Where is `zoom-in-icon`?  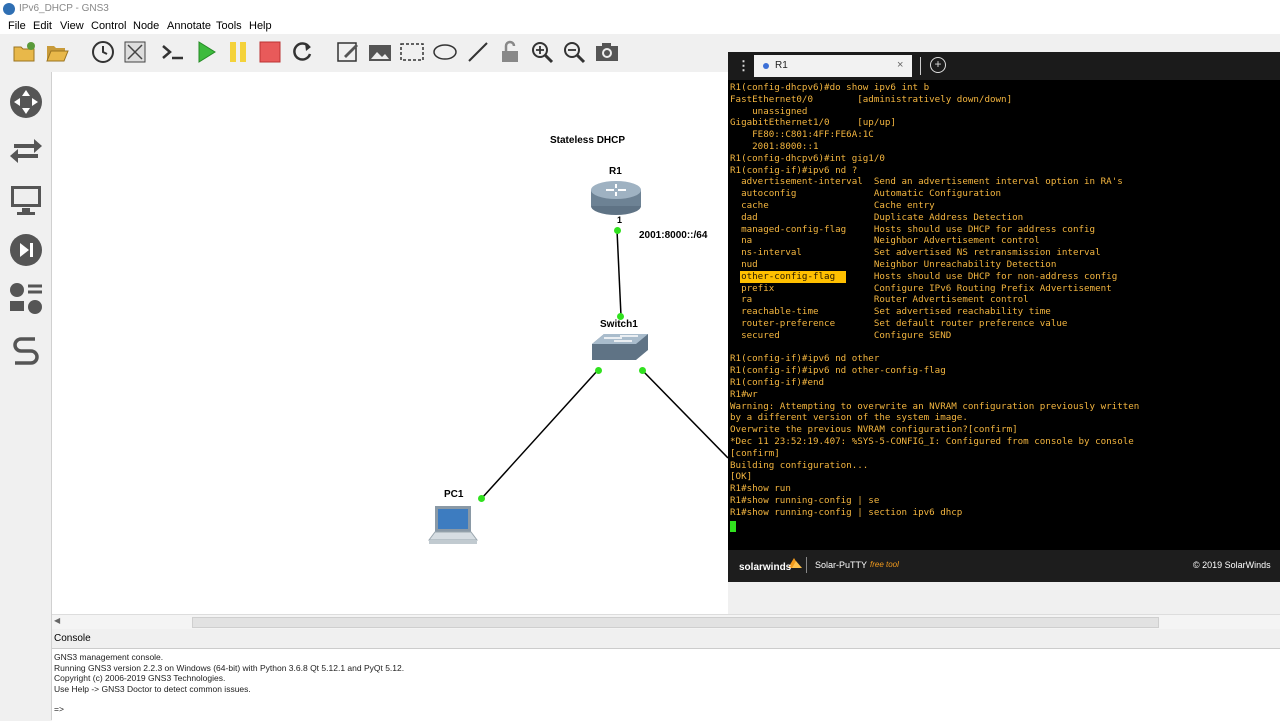
zoom-in-icon is located at coordinates (542, 52).